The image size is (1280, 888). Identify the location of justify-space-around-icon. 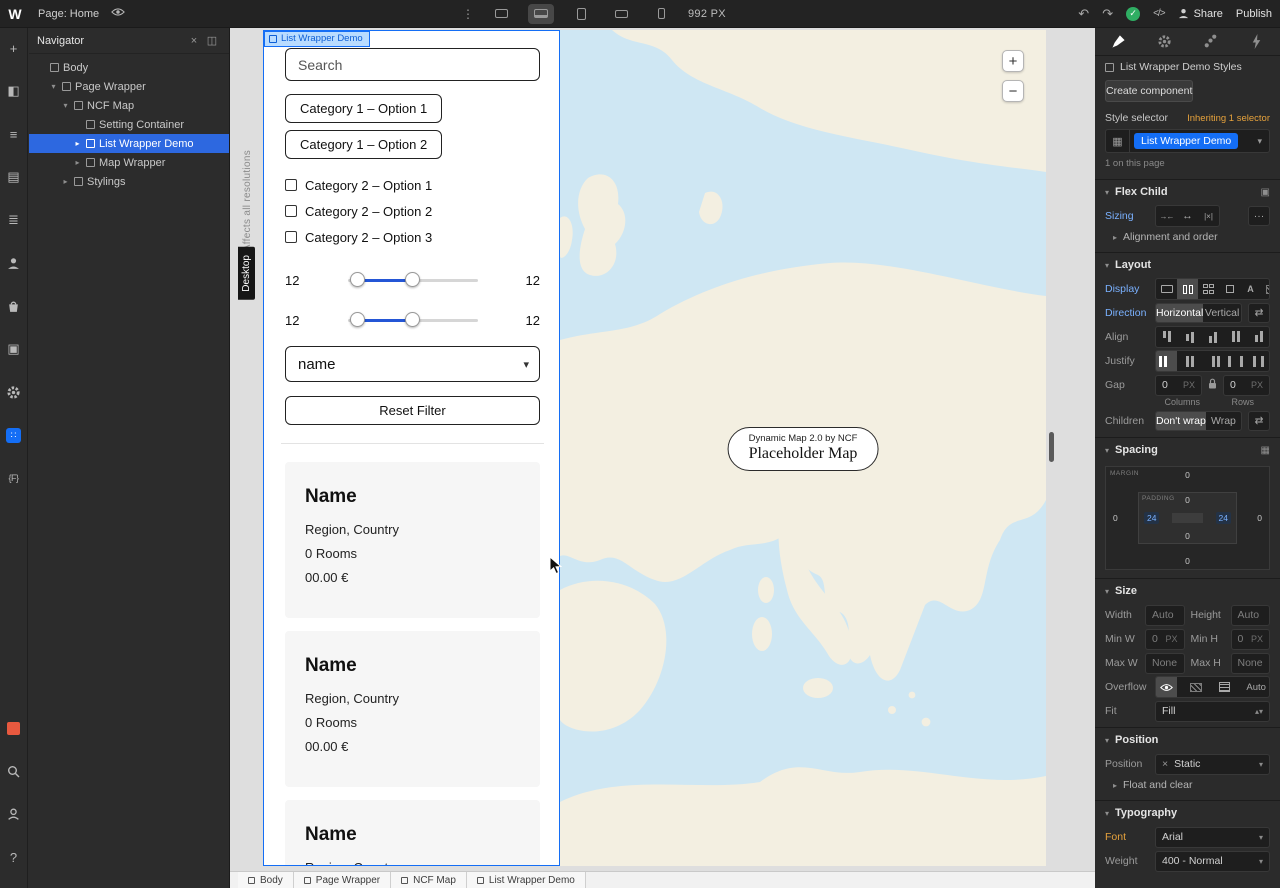
(1258, 361).